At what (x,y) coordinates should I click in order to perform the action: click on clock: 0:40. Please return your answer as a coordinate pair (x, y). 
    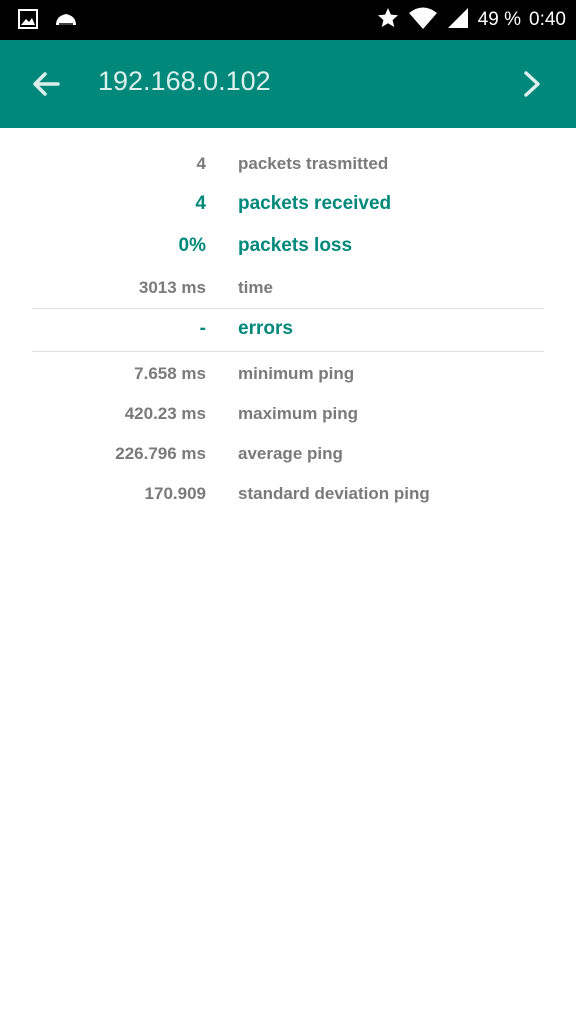
    Looking at the image, I should click on (547, 19).